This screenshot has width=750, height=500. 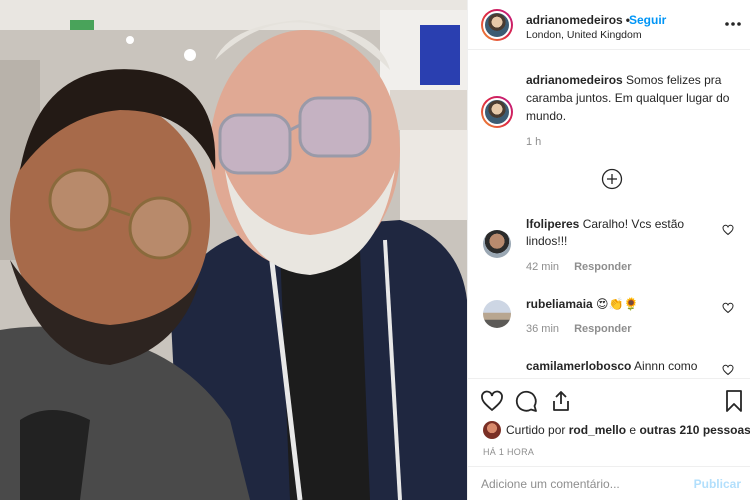 I want to click on commenter-username: rubeliamaia, so click(x=559, y=304).